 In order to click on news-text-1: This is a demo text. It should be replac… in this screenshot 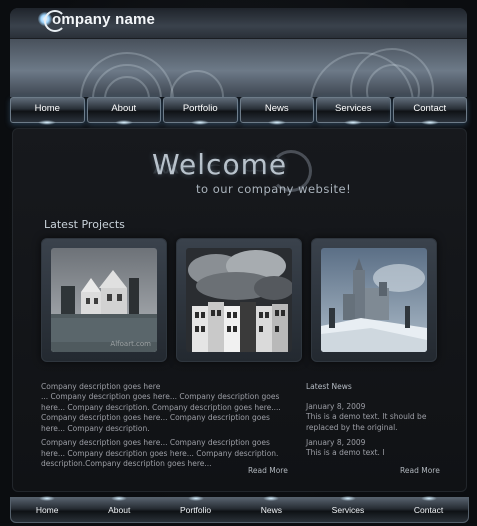, I will do `click(366, 422)`.